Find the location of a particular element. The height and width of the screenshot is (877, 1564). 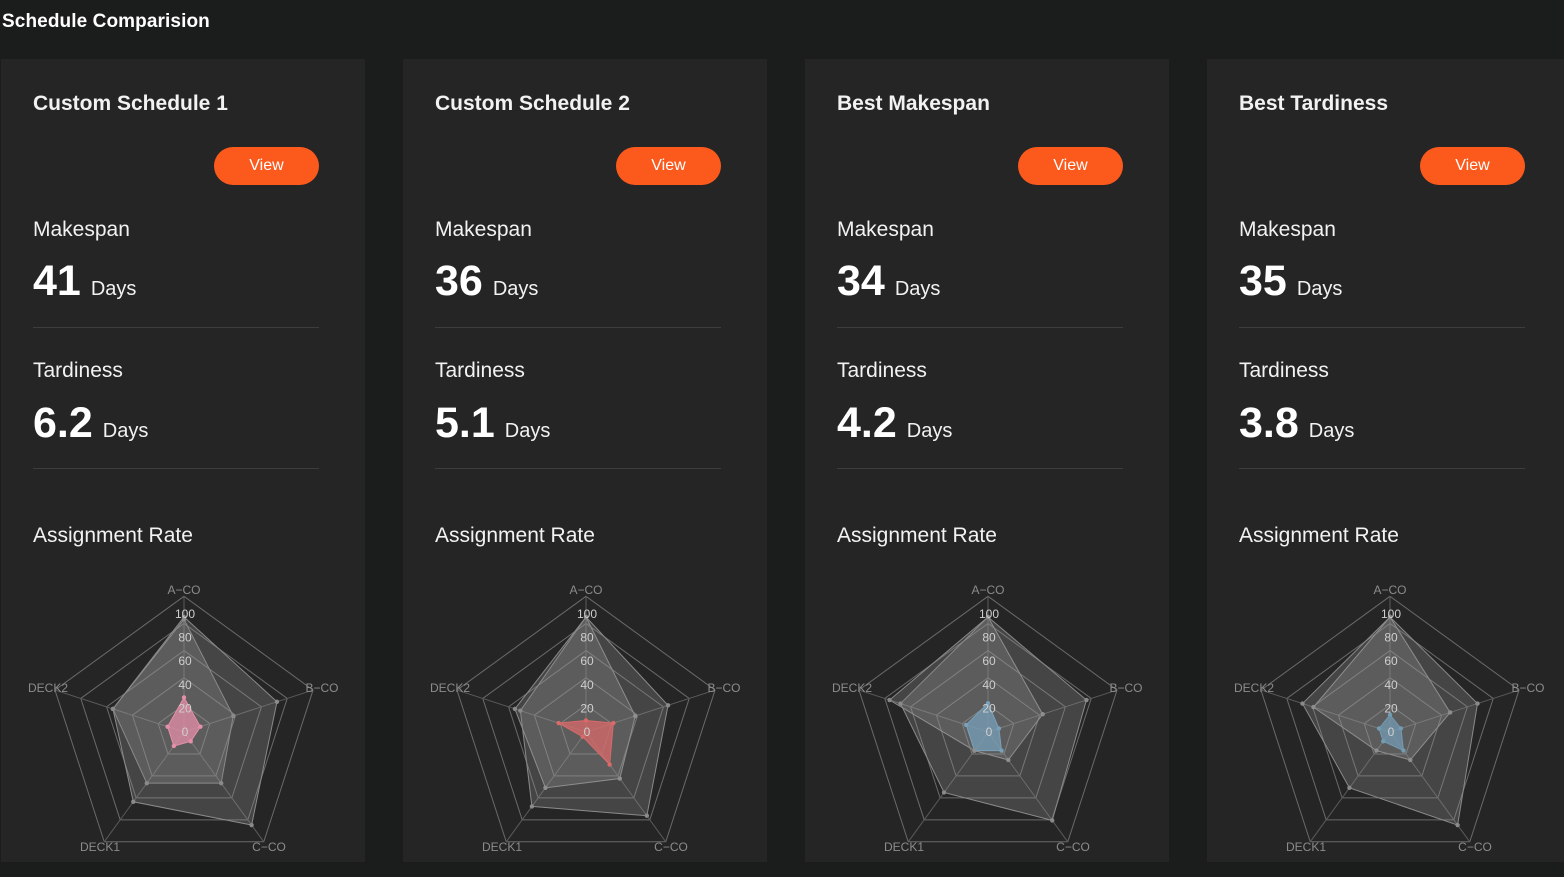

card-title: Custom Schedule 2 is located at coordinates (532, 103).